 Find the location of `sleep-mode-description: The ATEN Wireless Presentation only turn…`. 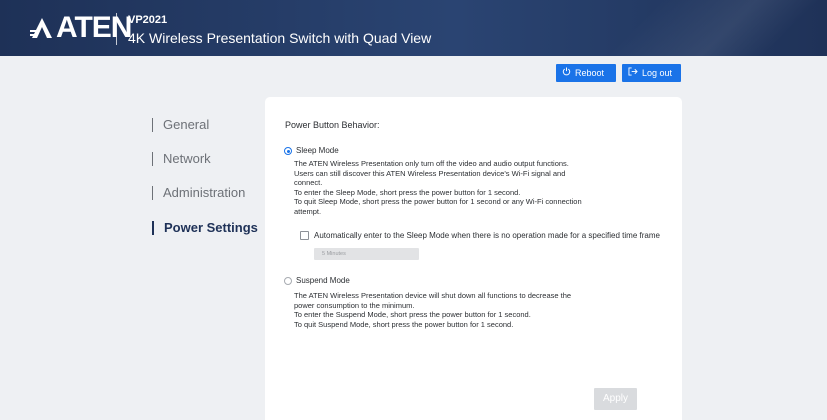

sleep-mode-description: The ATEN Wireless Presentation only turn… is located at coordinates (438, 188).